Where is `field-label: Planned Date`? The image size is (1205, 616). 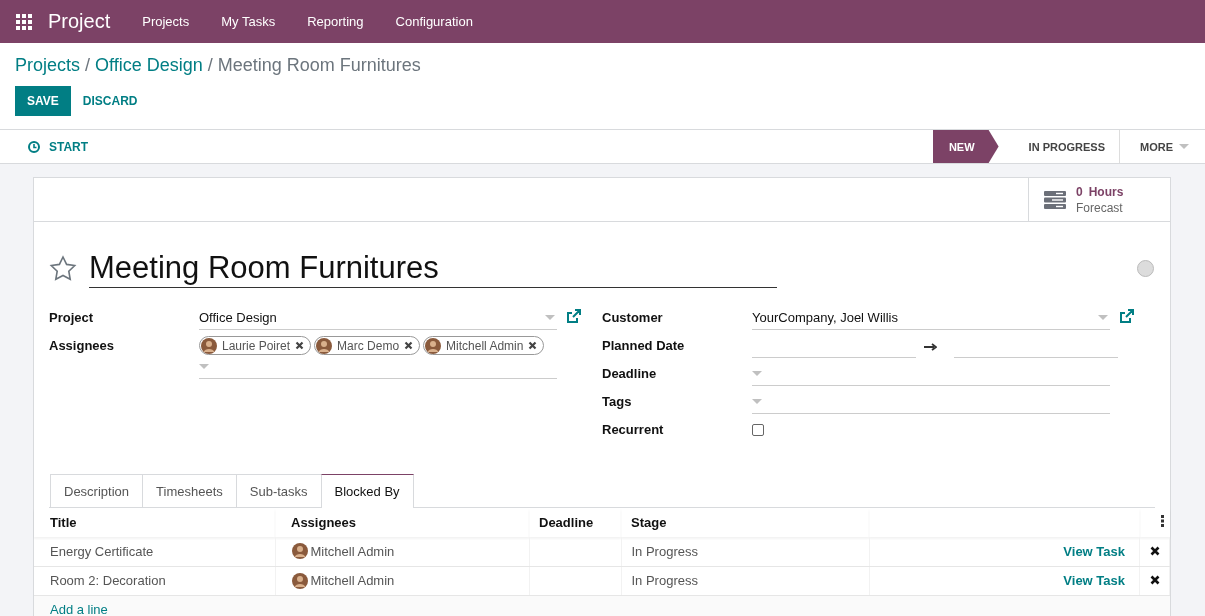 field-label: Planned Date is located at coordinates (644, 346).